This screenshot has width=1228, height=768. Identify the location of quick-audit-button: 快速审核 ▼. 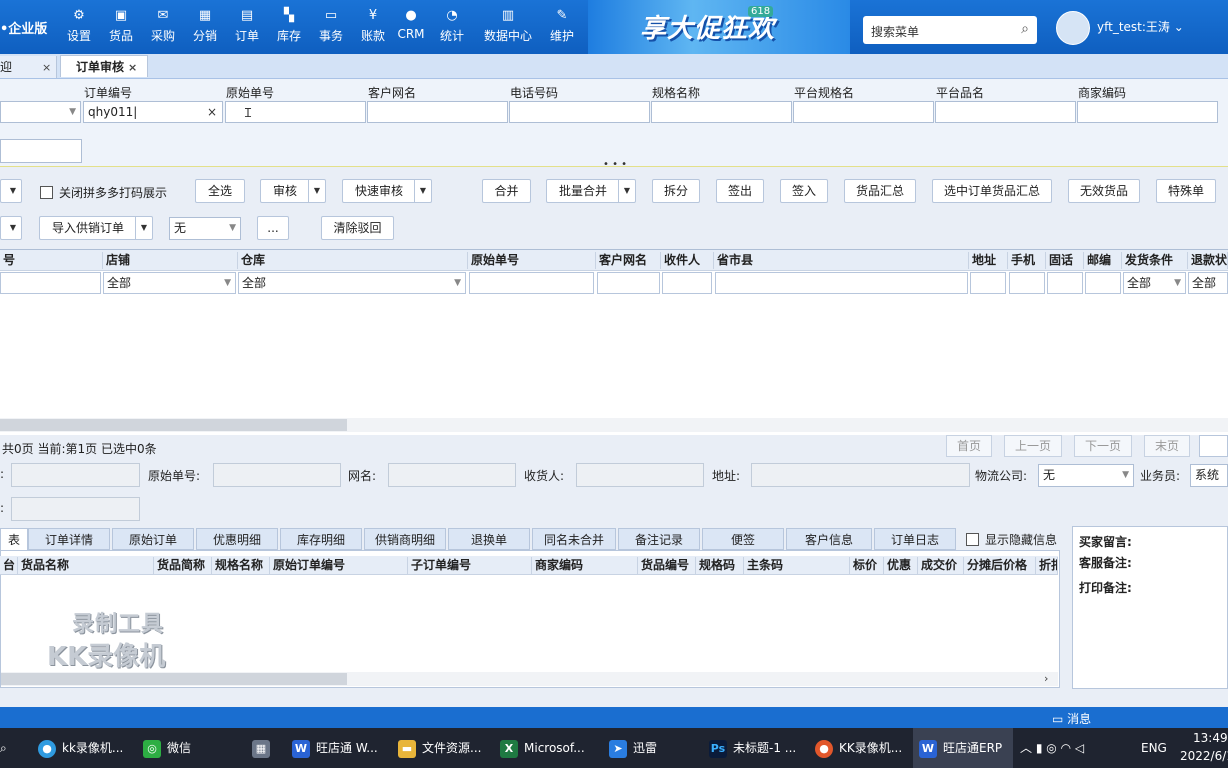
(387, 191).